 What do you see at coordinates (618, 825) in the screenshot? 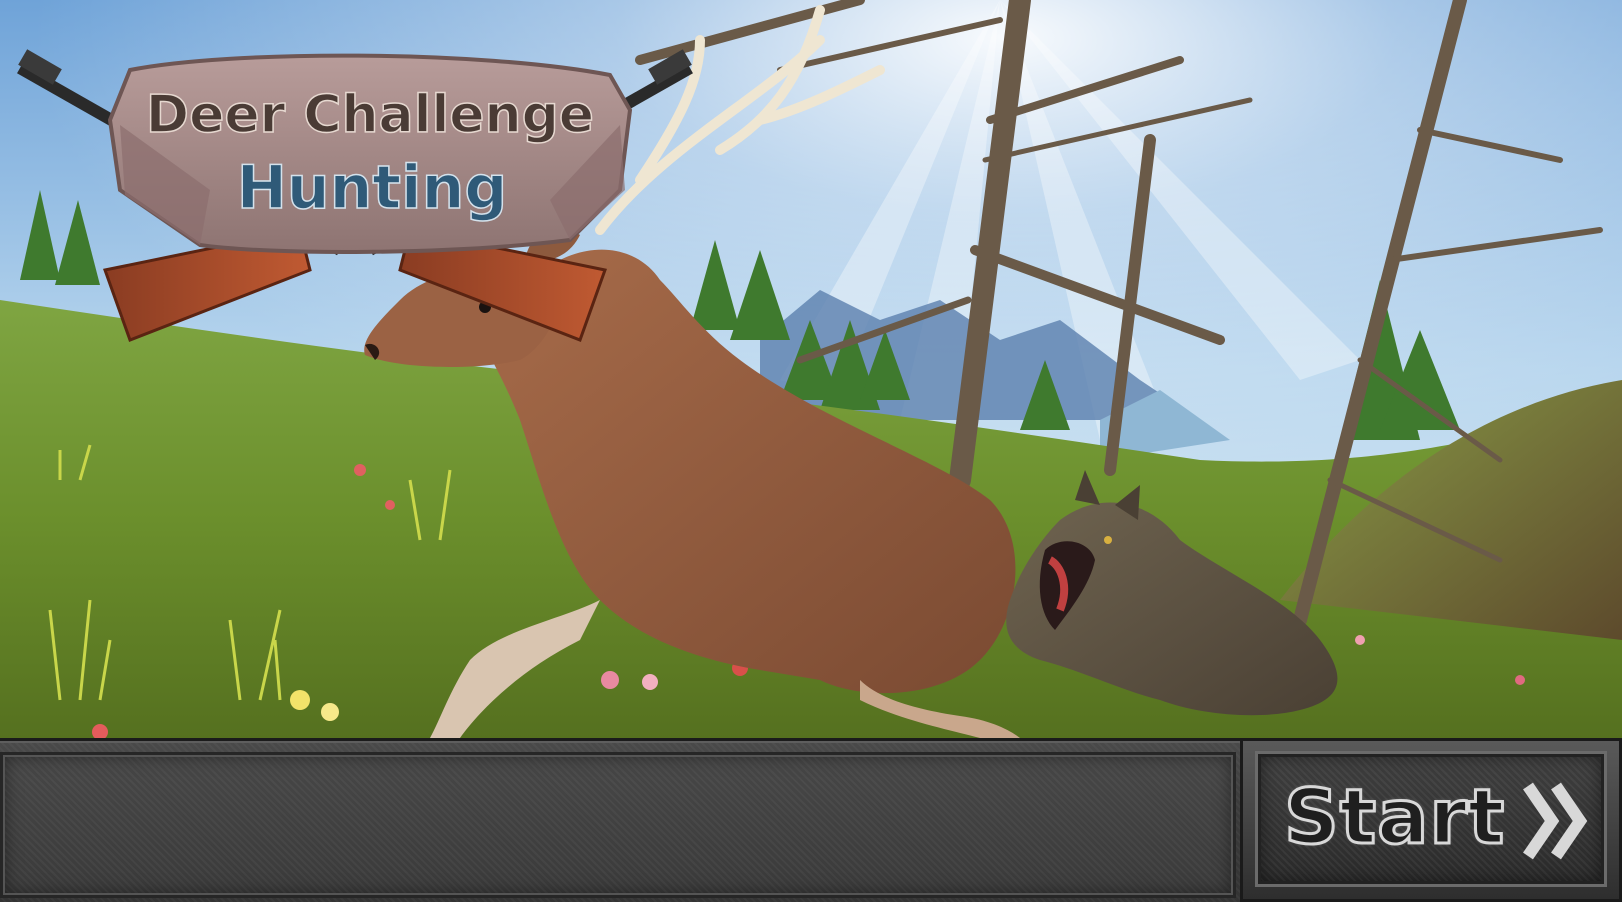
I see `bottom-message-panel` at bounding box center [618, 825].